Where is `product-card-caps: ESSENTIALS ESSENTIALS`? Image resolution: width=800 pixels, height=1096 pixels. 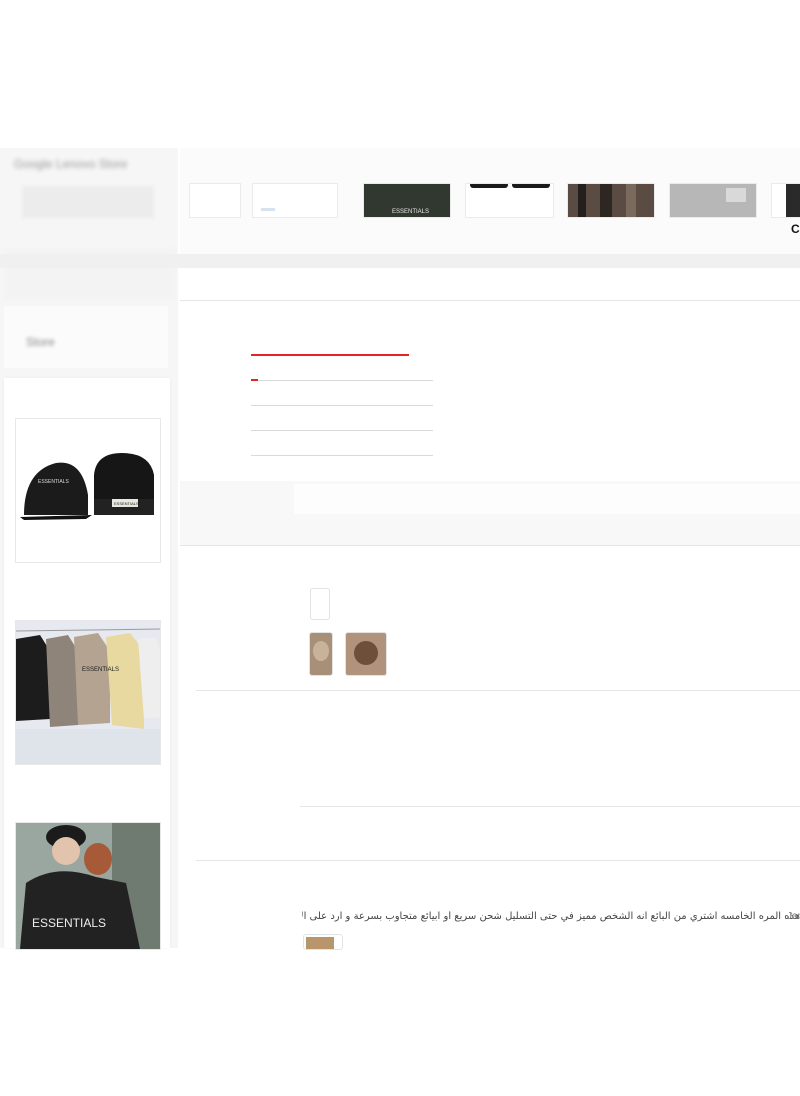 product-card-caps: ESSENTIALS ESSENTIALS is located at coordinates (88, 490).